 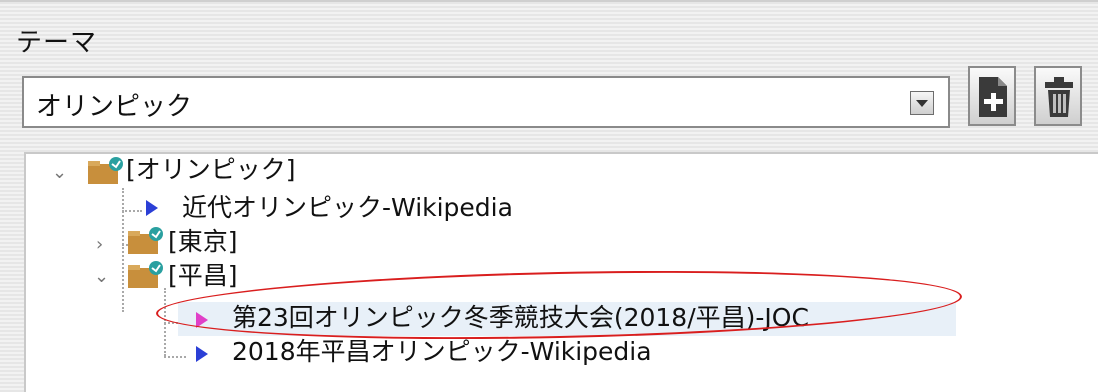 What do you see at coordinates (203, 275) in the screenshot?
I see `tree-node-label: [平昌]` at bounding box center [203, 275].